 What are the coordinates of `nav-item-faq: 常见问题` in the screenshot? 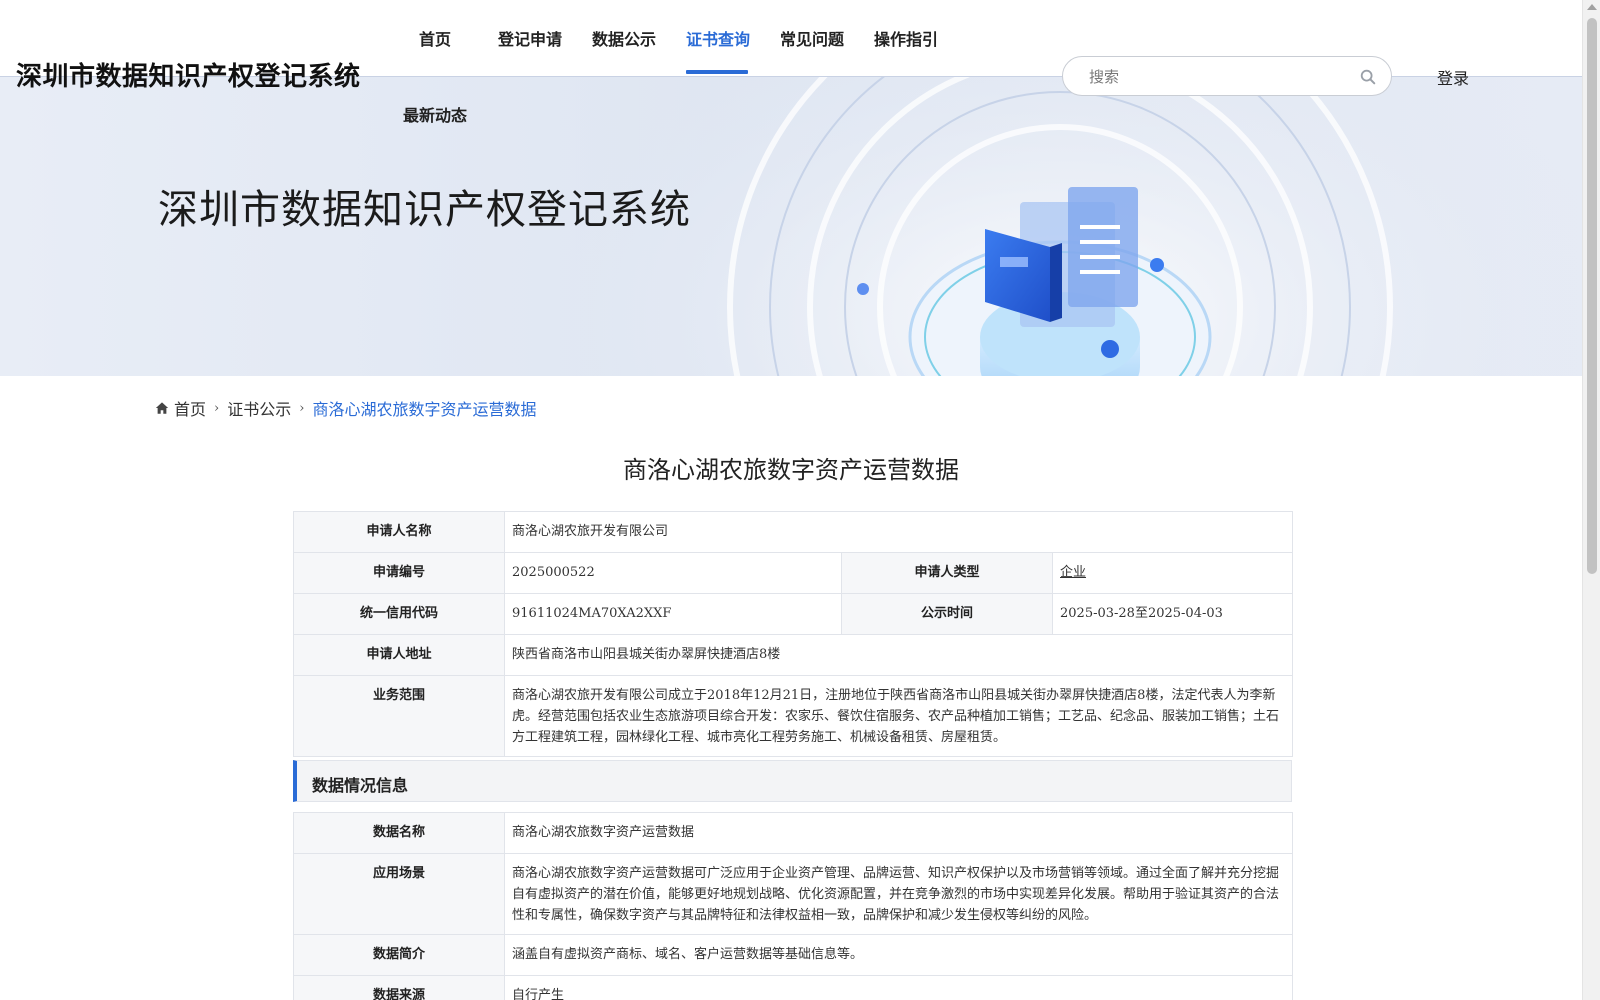 It's located at (812, 38).